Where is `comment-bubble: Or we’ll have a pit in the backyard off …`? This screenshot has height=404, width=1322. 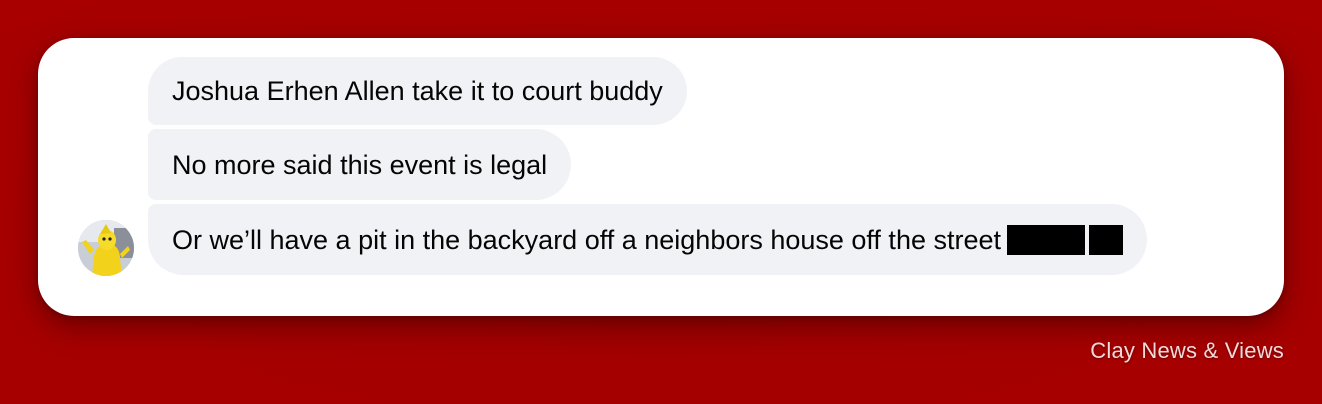
comment-bubble: Or we’ll have a pit in the backyard off … is located at coordinates (647, 239).